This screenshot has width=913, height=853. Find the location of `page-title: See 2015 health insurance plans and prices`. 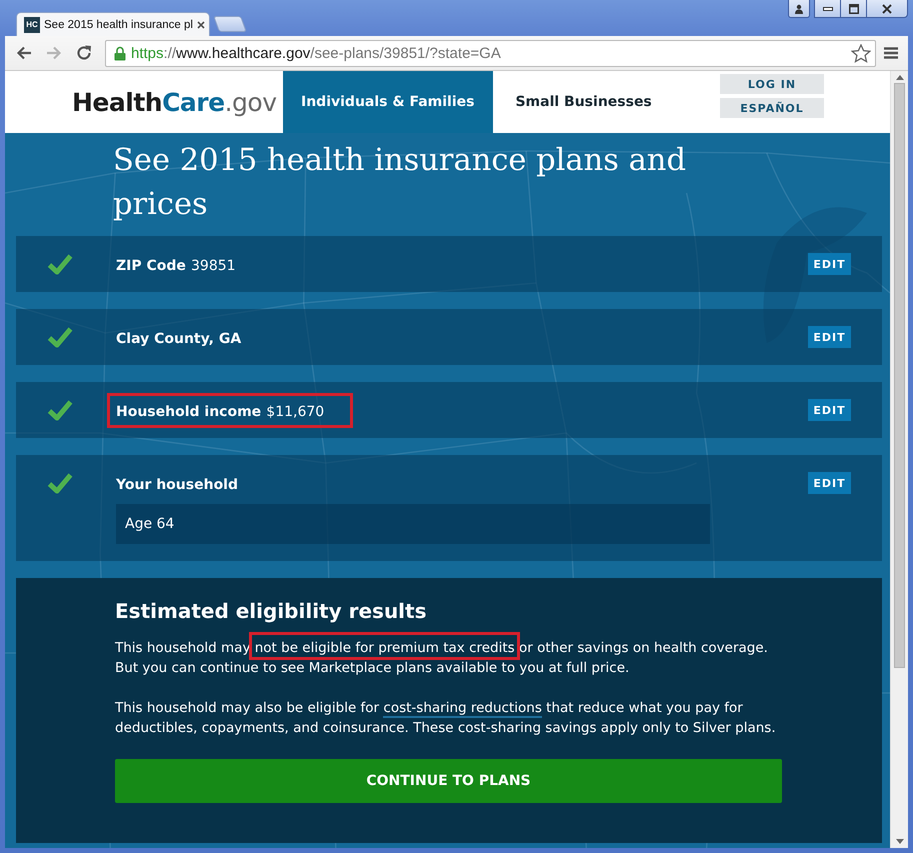

page-title: See 2015 health insurance plans and prices is located at coordinates (400, 183).